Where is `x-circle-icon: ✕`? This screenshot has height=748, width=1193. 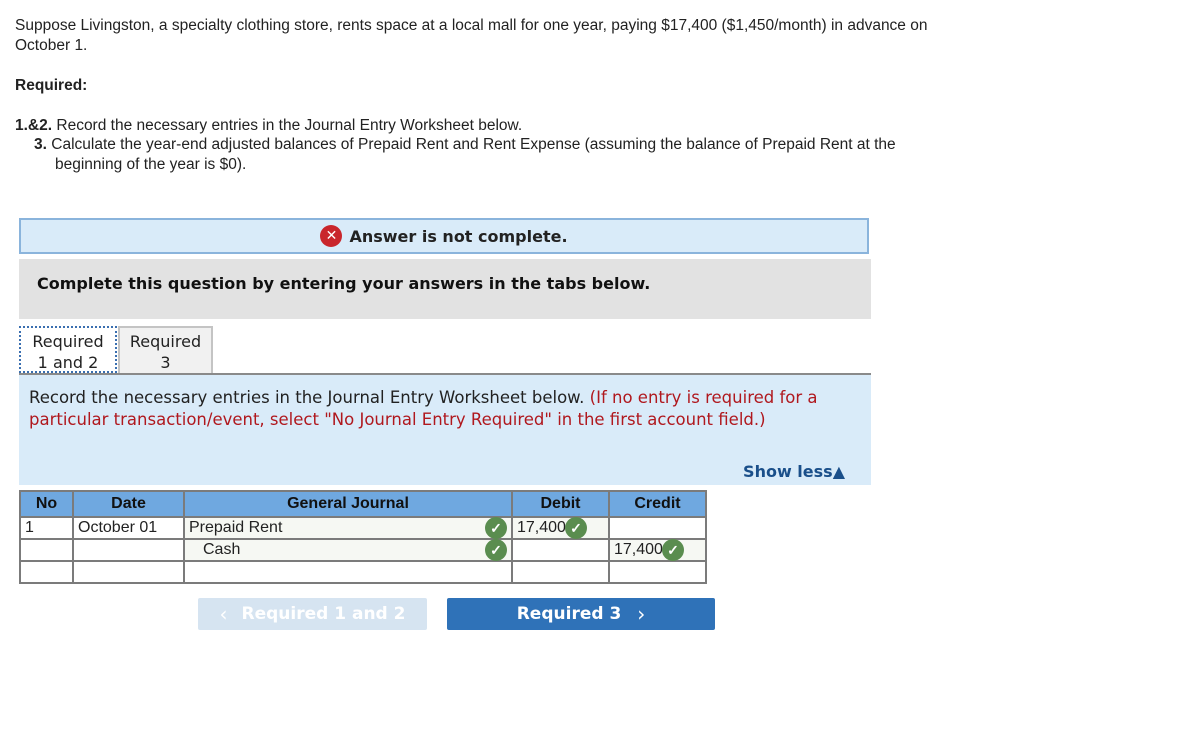 x-circle-icon: ✕ is located at coordinates (331, 236).